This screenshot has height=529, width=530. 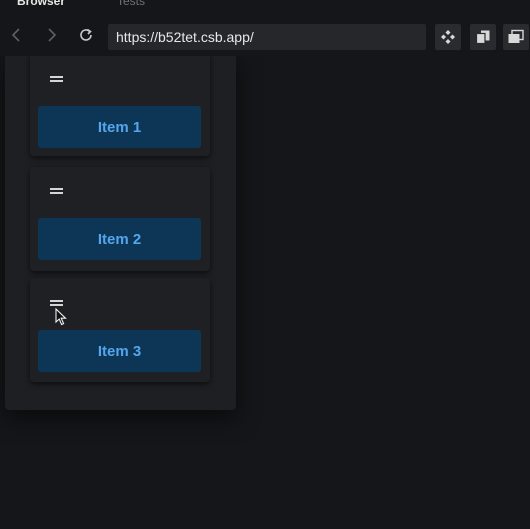 I want to click on item-button: Item 3, so click(x=119, y=351).